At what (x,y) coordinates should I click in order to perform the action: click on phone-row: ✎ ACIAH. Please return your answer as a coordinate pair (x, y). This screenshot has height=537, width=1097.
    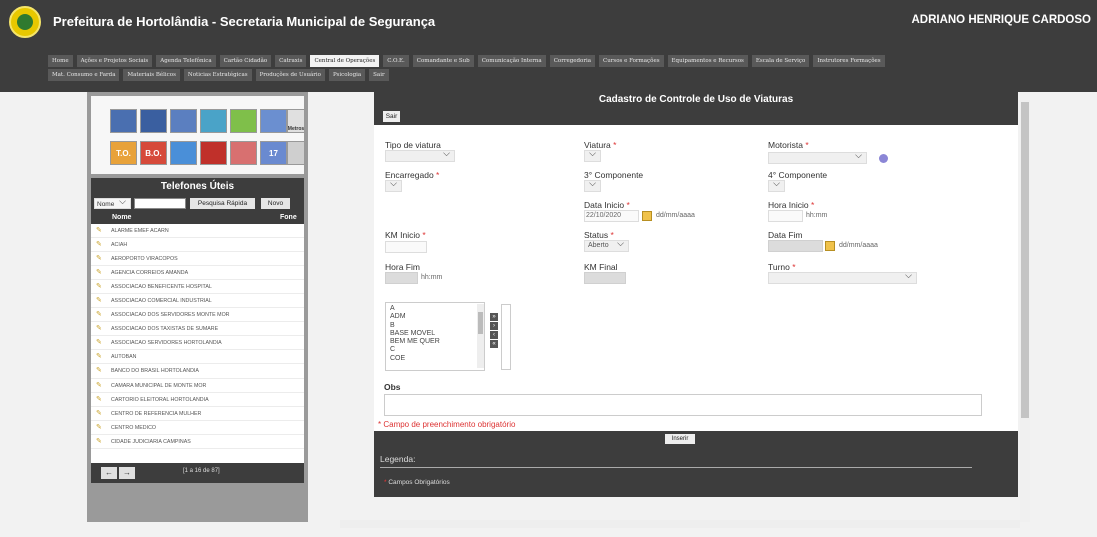
    Looking at the image, I should click on (197, 245).